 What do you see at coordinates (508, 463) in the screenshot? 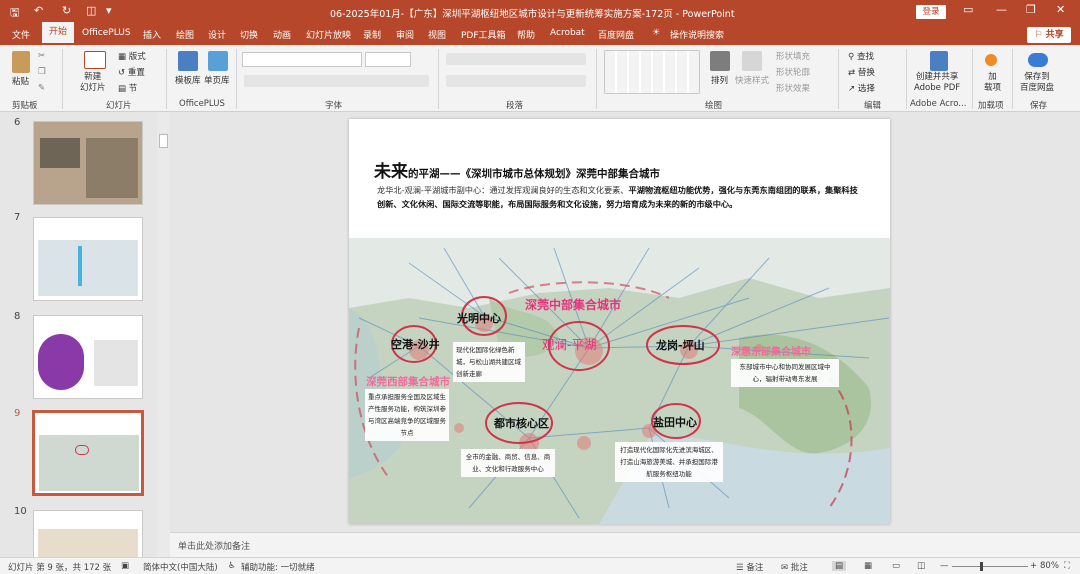
I see `dushi-core-desc: 全市的金融、商贸、信息、商业、文化和行政服务中心` at bounding box center [508, 463].